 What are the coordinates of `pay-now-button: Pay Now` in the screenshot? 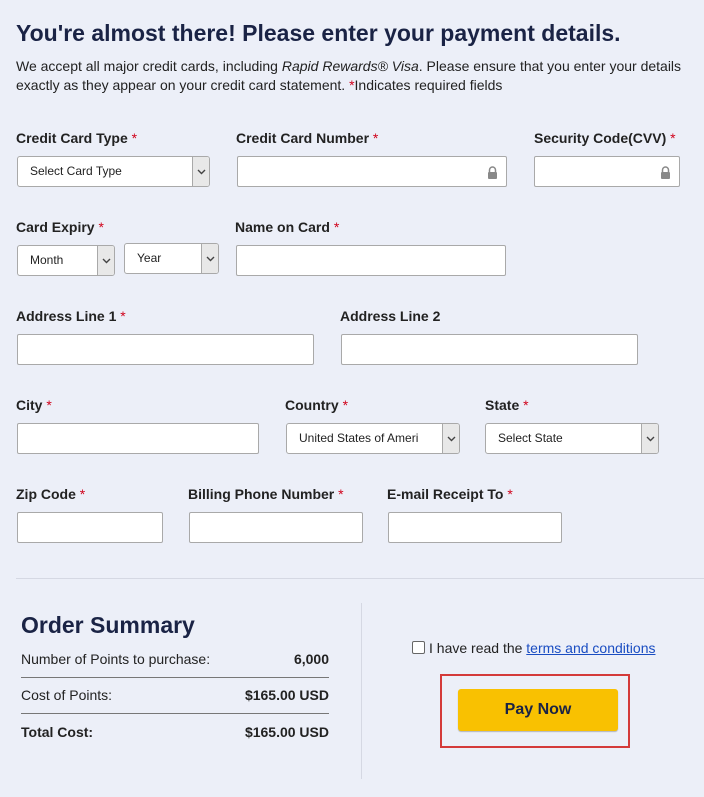 It's located at (538, 710).